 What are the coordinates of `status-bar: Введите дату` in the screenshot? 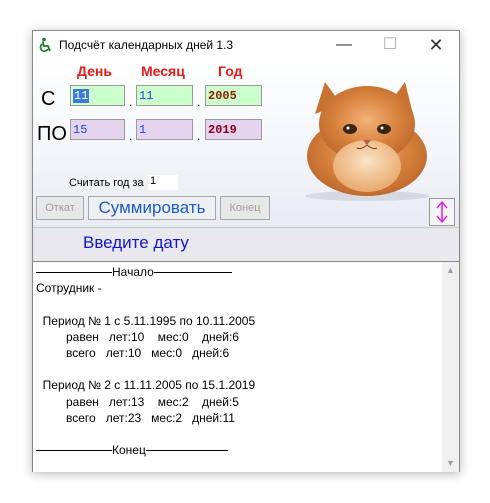 It's located at (246, 244).